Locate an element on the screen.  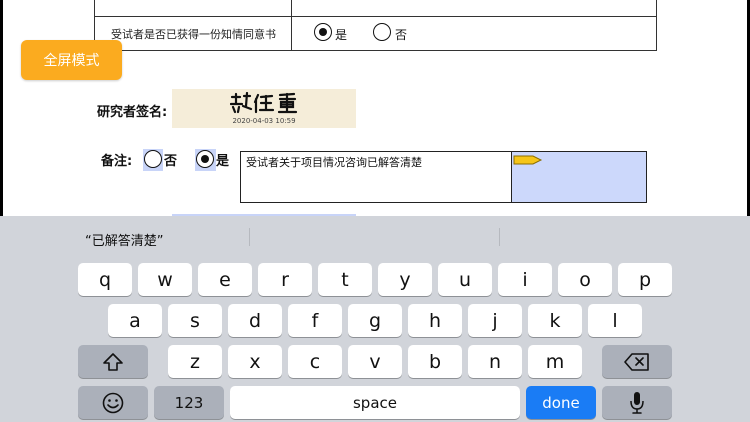
handwritten-signature is located at coordinates (264, 103).